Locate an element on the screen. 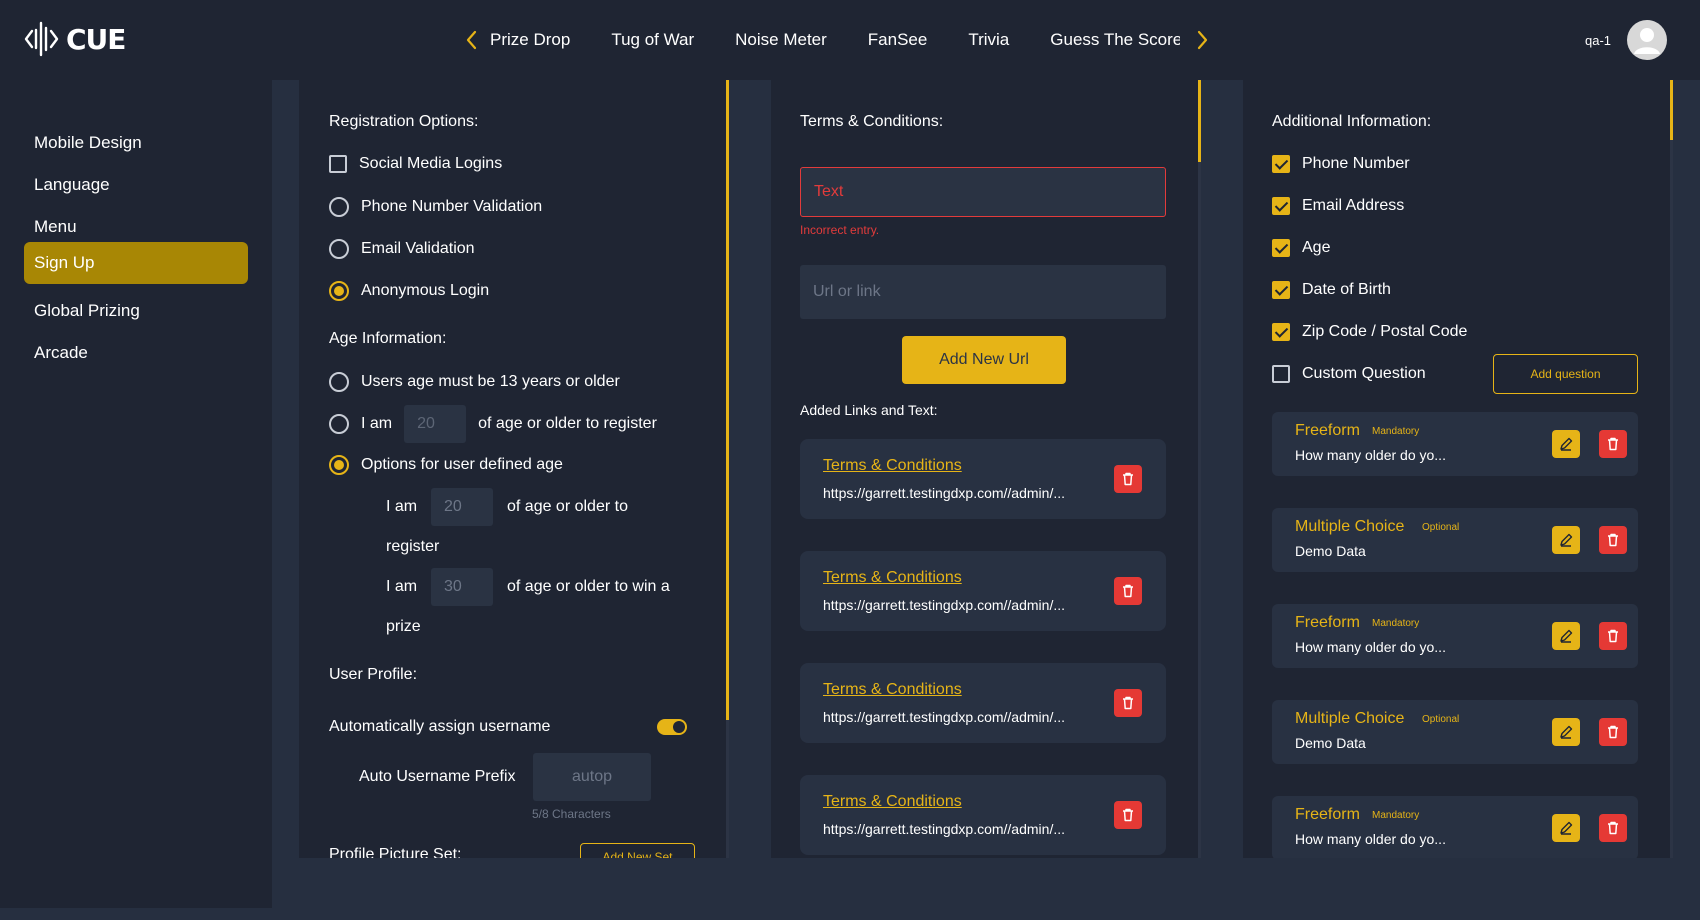 The image size is (1700, 920). auto-username-toggle is located at coordinates (672, 727).